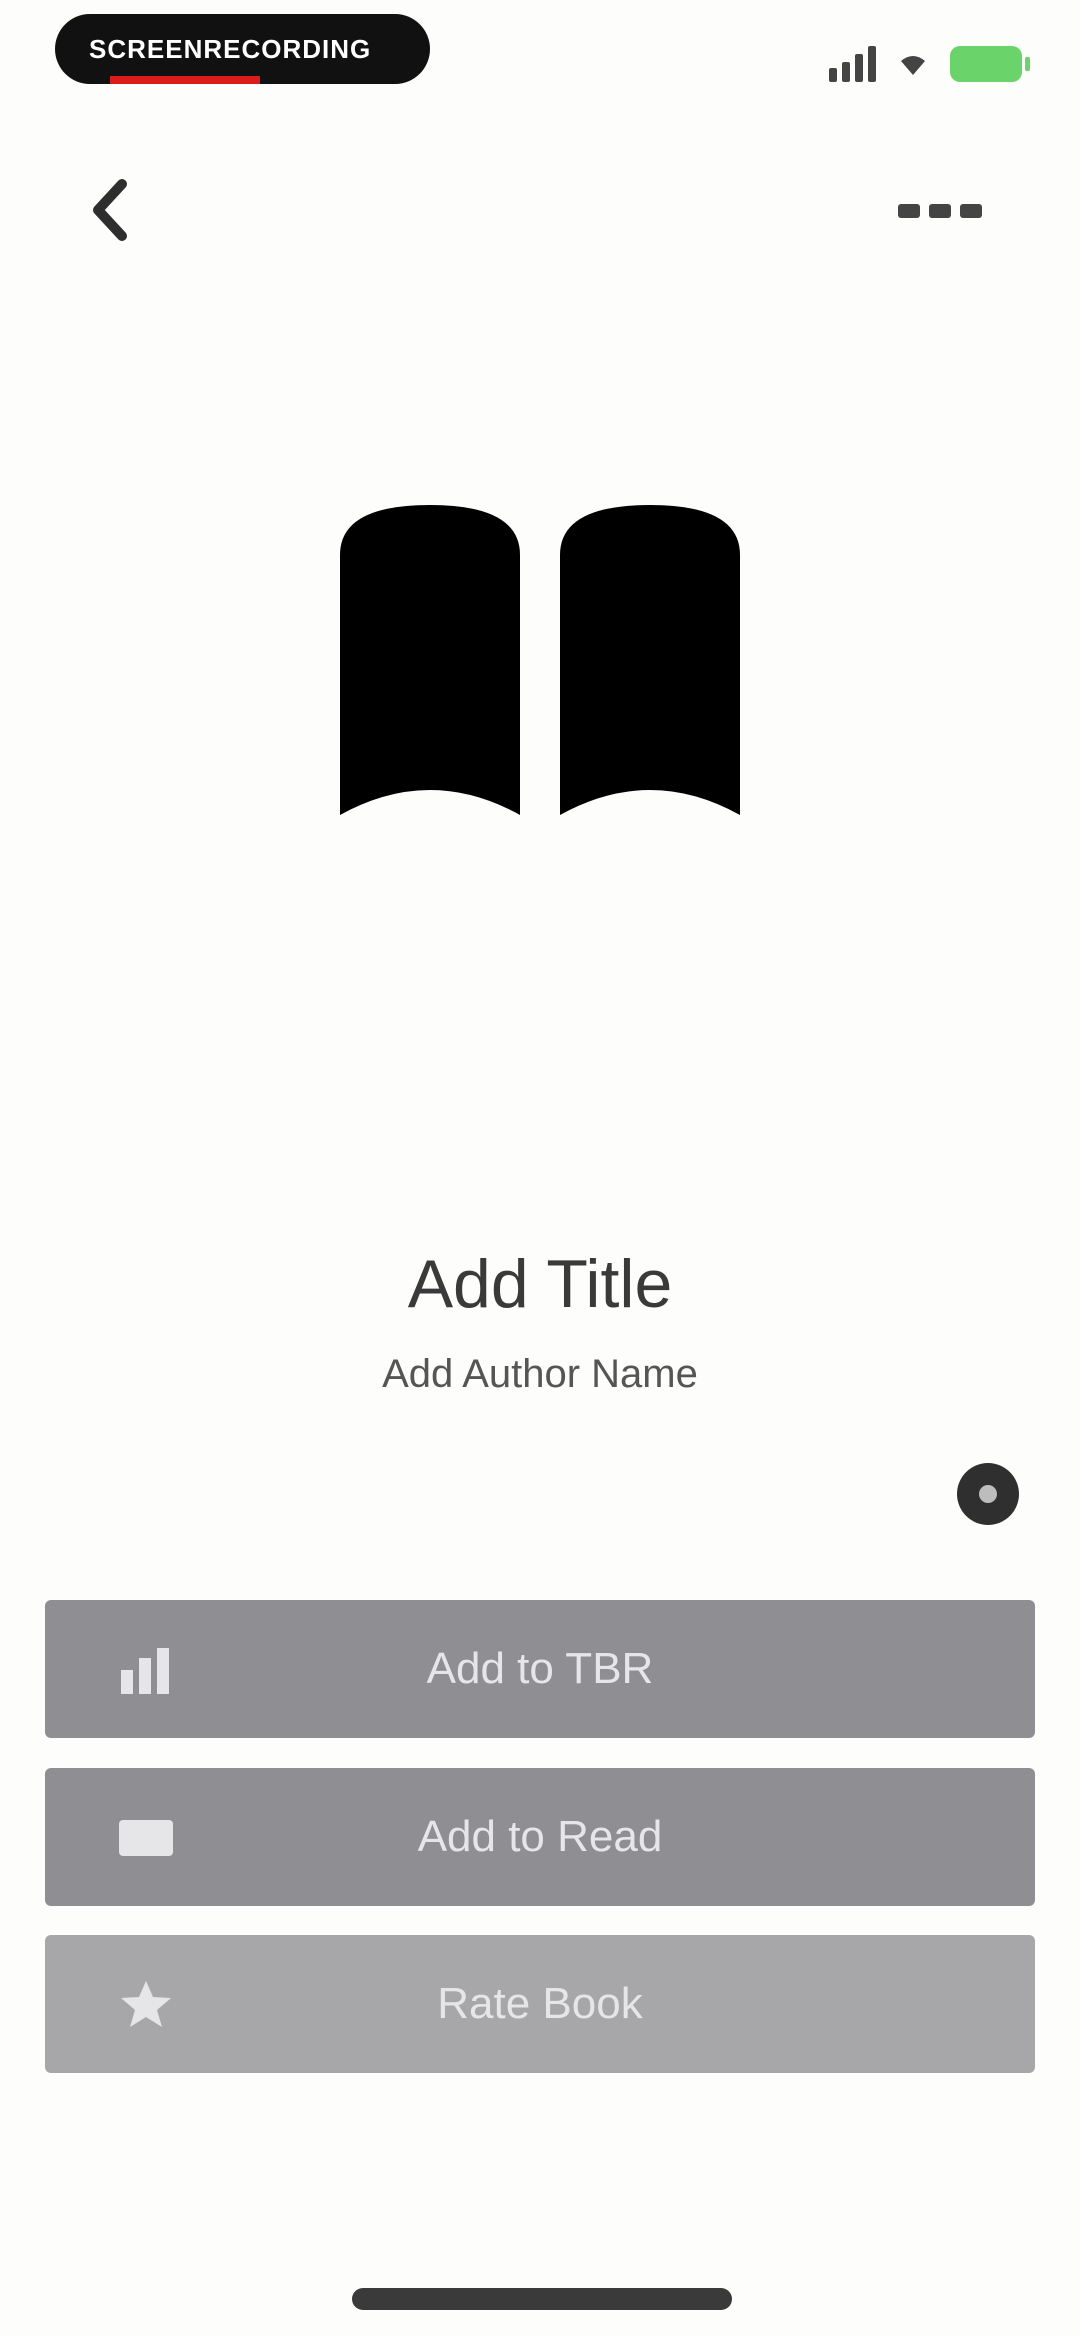 The image size is (1080, 2336). Describe the element at coordinates (540, 665) in the screenshot. I see `open-book-icon` at that location.